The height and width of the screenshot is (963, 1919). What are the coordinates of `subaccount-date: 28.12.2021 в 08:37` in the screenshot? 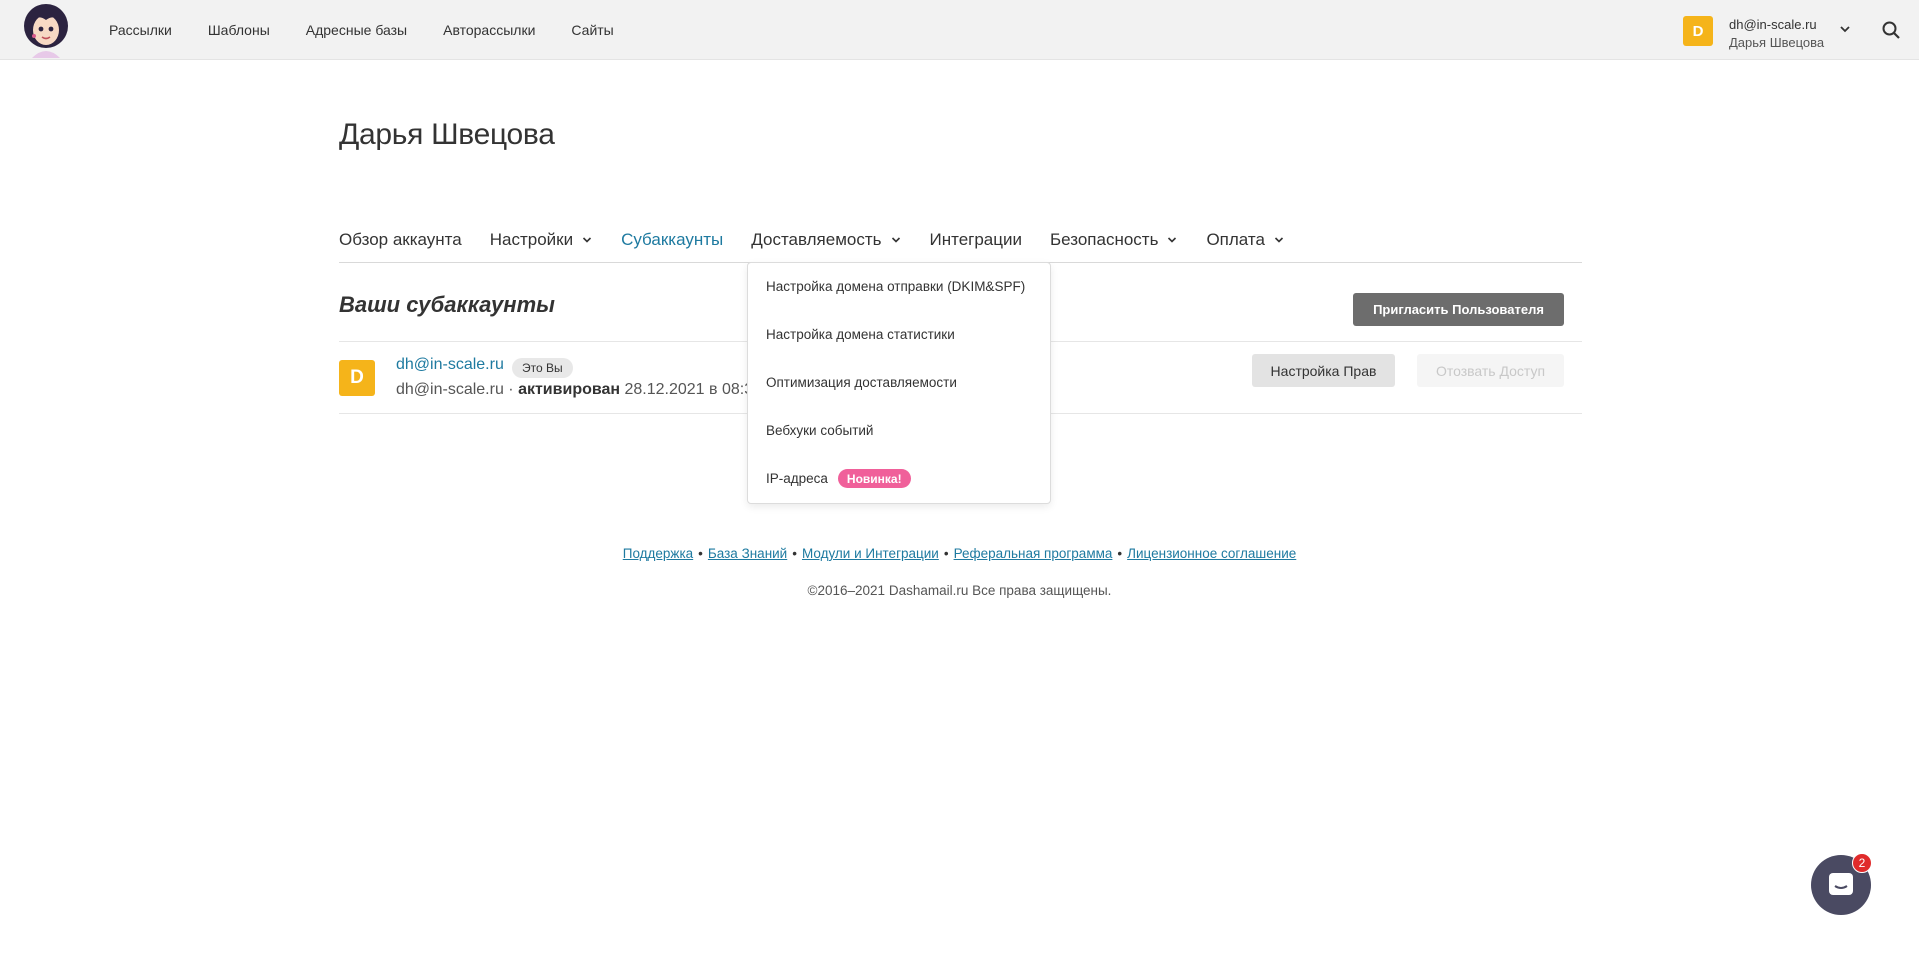 It's located at (691, 389).